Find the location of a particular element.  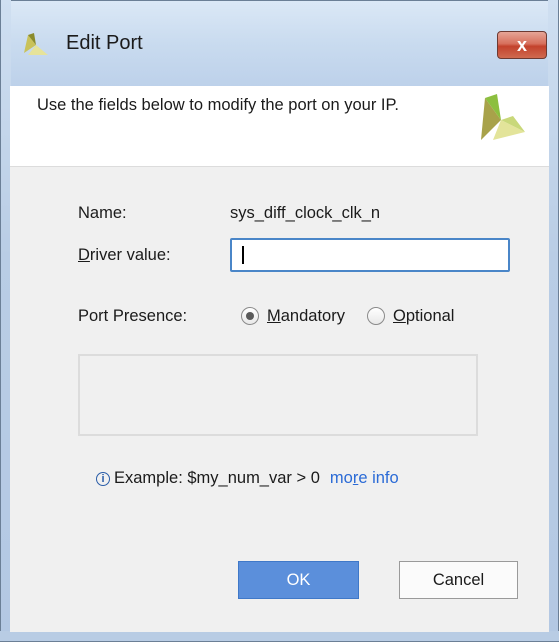

mandatory-radio-label: Mandatory is located at coordinates (306, 316).